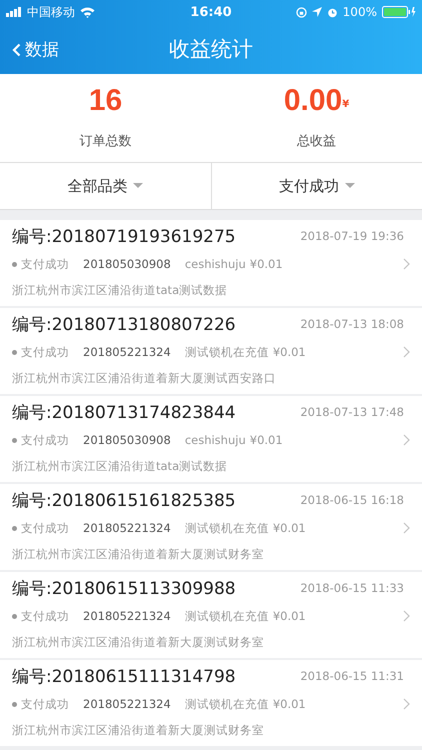  Describe the element at coordinates (35, 49) in the screenshot. I see `back-button: 数据` at that location.